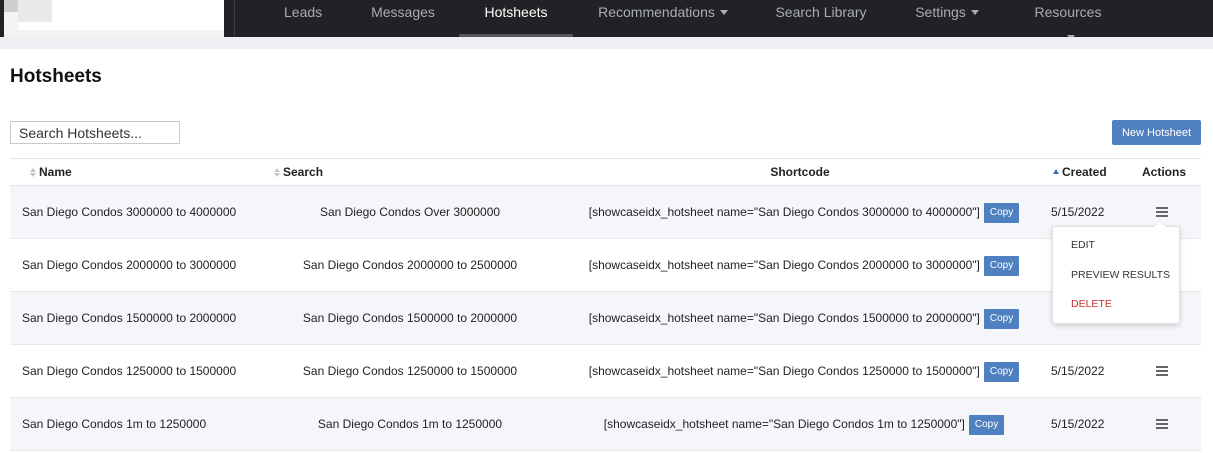 This screenshot has height=453, width=1213. Describe the element at coordinates (1068, 20) in the screenshot. I see `nav-item-resources: Resources` at that location.